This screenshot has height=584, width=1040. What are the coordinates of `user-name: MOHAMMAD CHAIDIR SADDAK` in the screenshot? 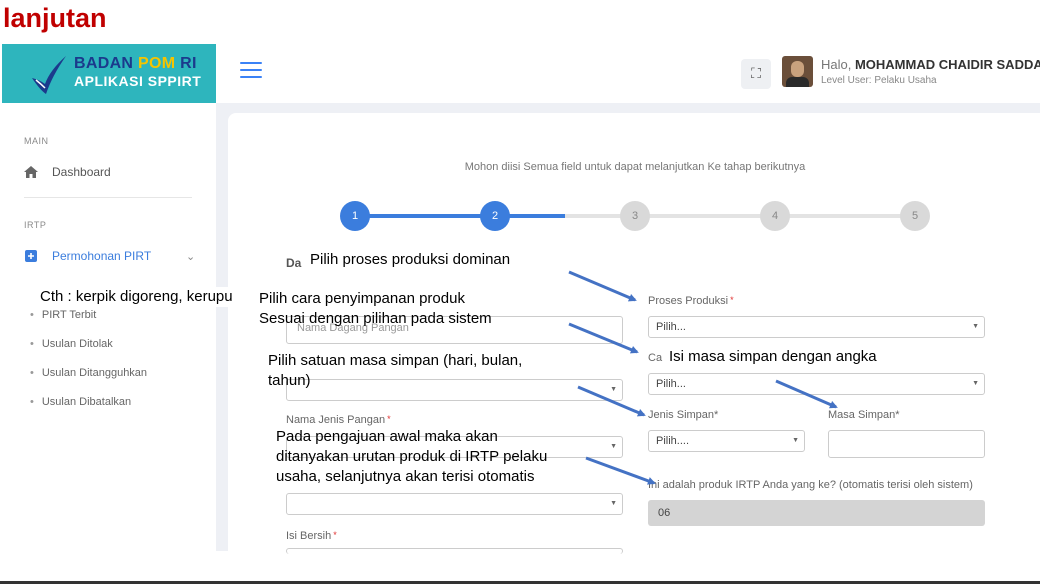 It's located at (947, 64).